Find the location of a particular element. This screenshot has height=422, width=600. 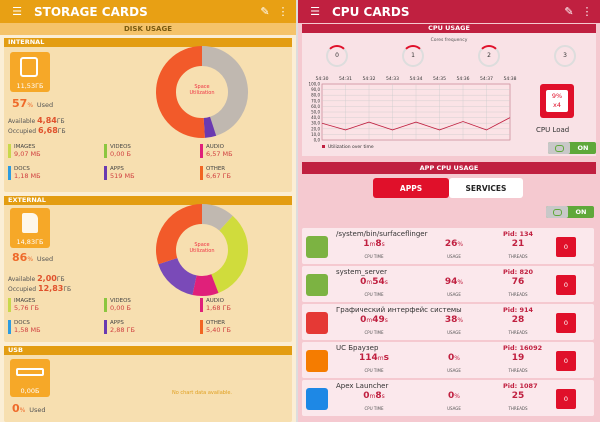

app-threads: 19 is located at coordinates (518, 358).